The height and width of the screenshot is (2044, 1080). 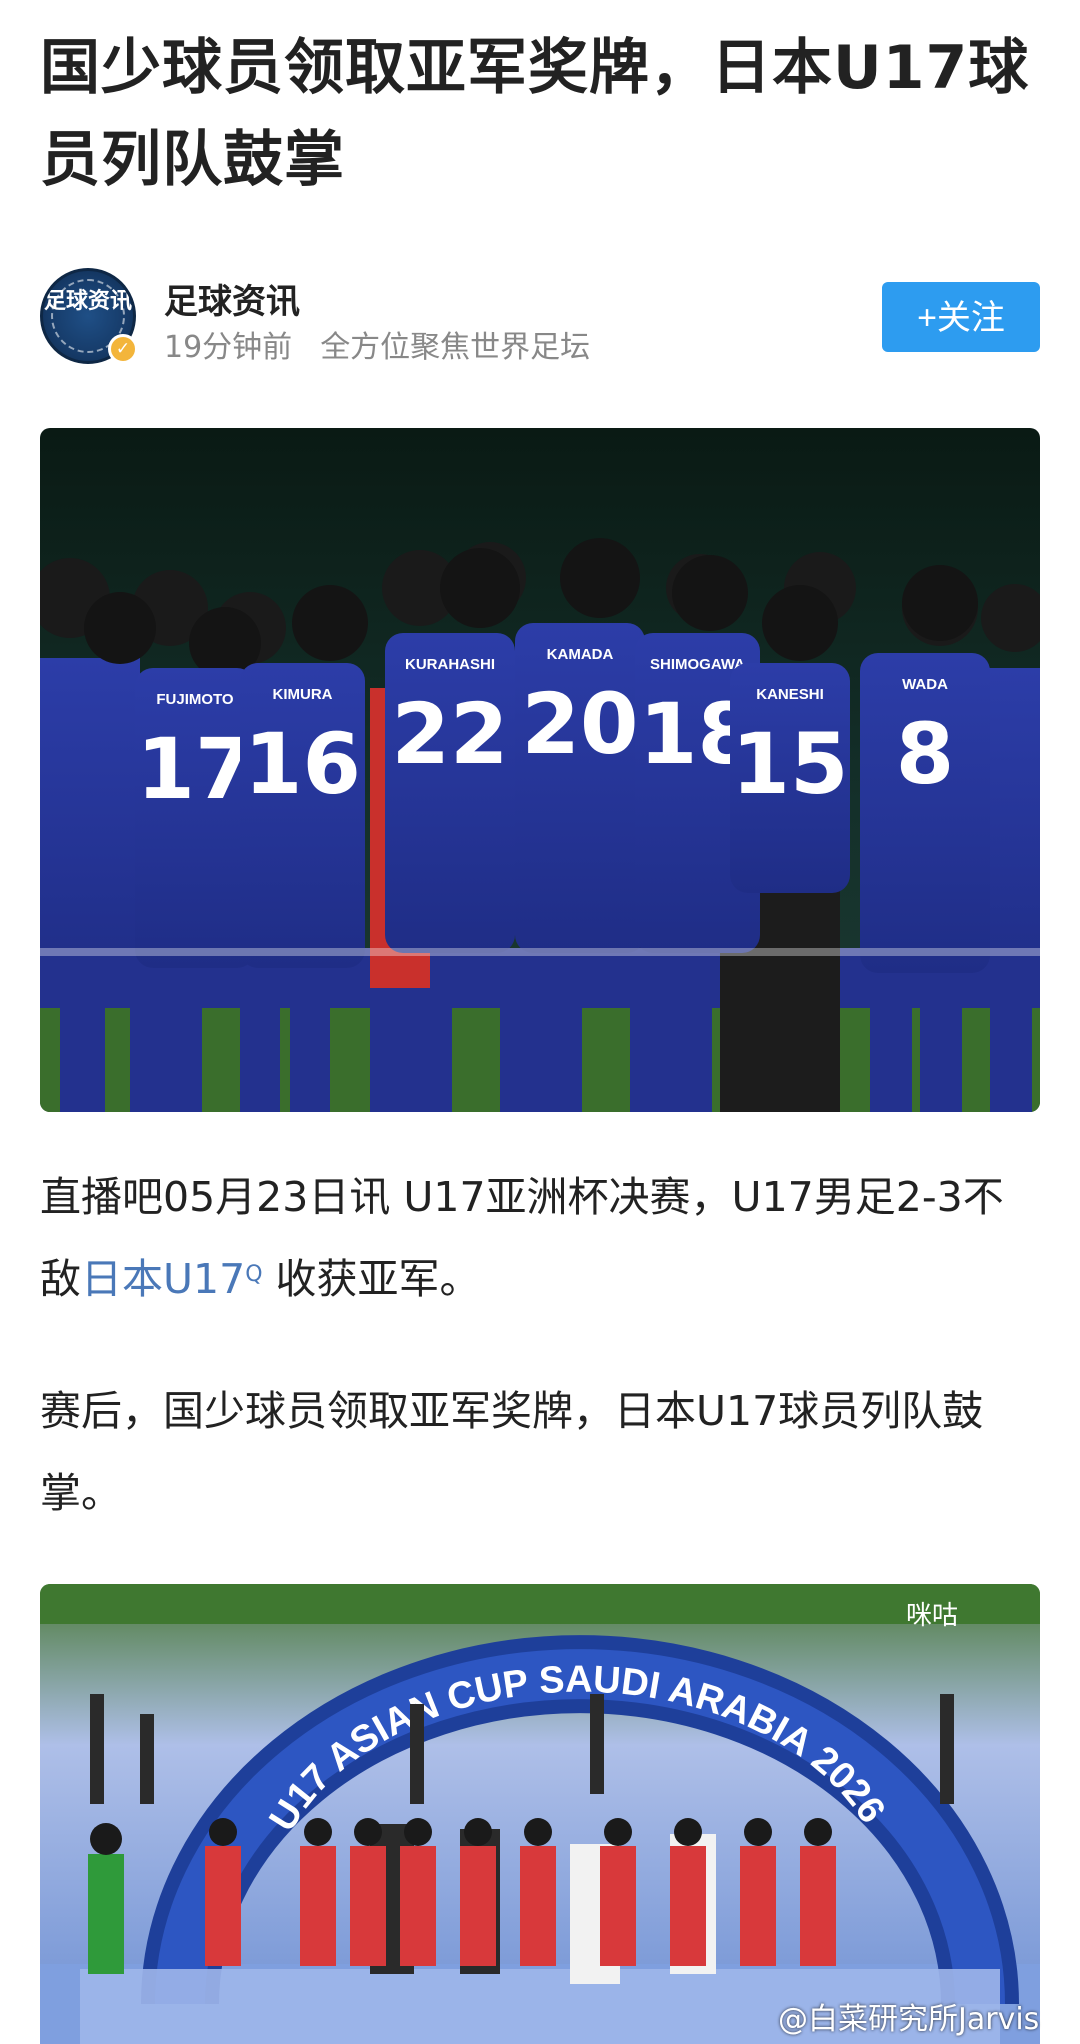 I want to click on jersey-name-6: WADA, so click(x=925, y=684).